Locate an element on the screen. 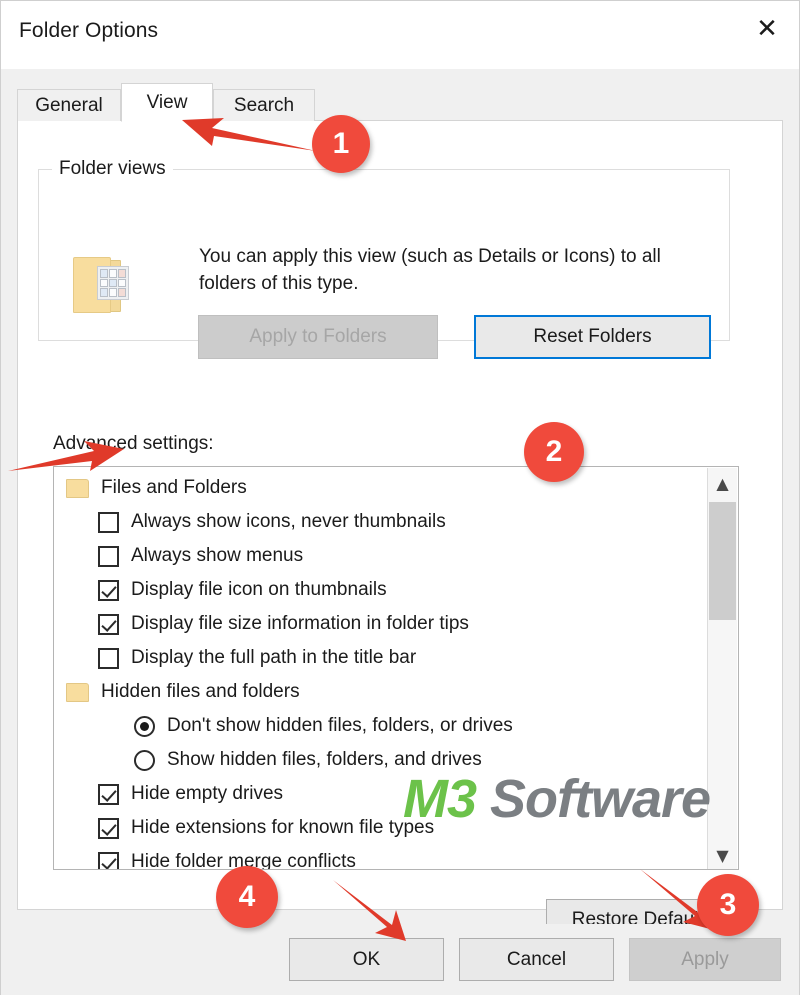 The image size is (800, 995). window-title: Folder Options is located at coordinates (89, 30).